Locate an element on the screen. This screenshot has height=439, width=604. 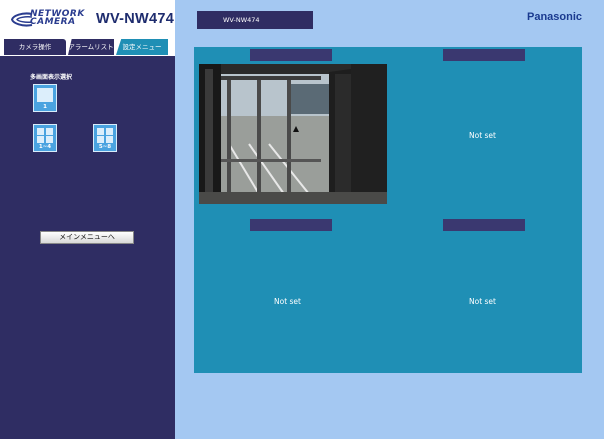
layout-1-4-button: 1~4 is located at coordinates (45, 138).